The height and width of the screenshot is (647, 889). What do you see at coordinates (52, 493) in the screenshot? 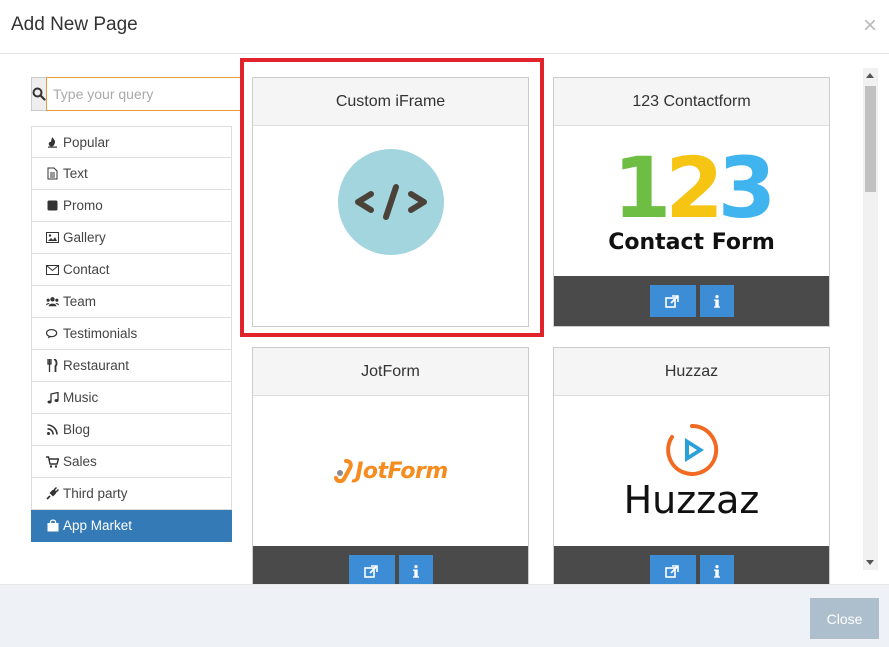
I see `plug-icon` at bounding box center [52, 493].